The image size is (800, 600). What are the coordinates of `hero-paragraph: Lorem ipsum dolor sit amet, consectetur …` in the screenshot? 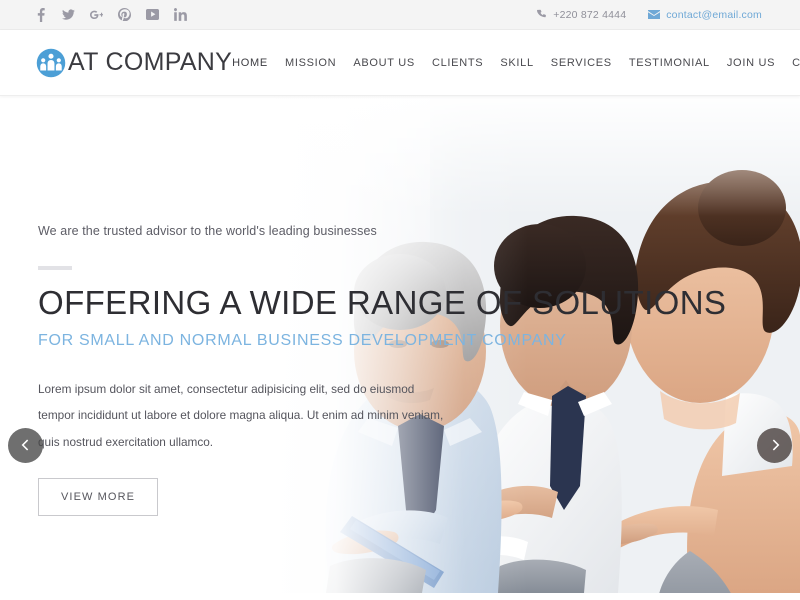 It's located at (241, 415).